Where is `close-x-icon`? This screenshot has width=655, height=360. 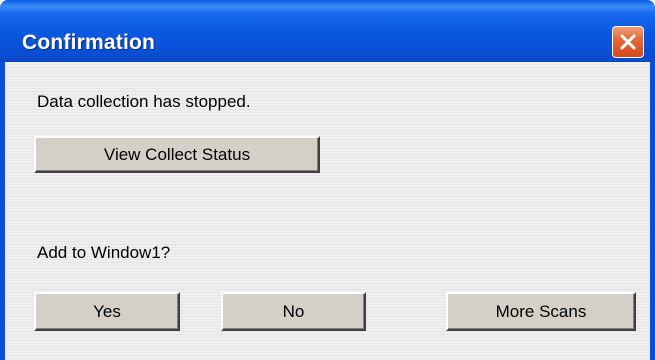 close-x-icon is located at coordinates (628, 42).